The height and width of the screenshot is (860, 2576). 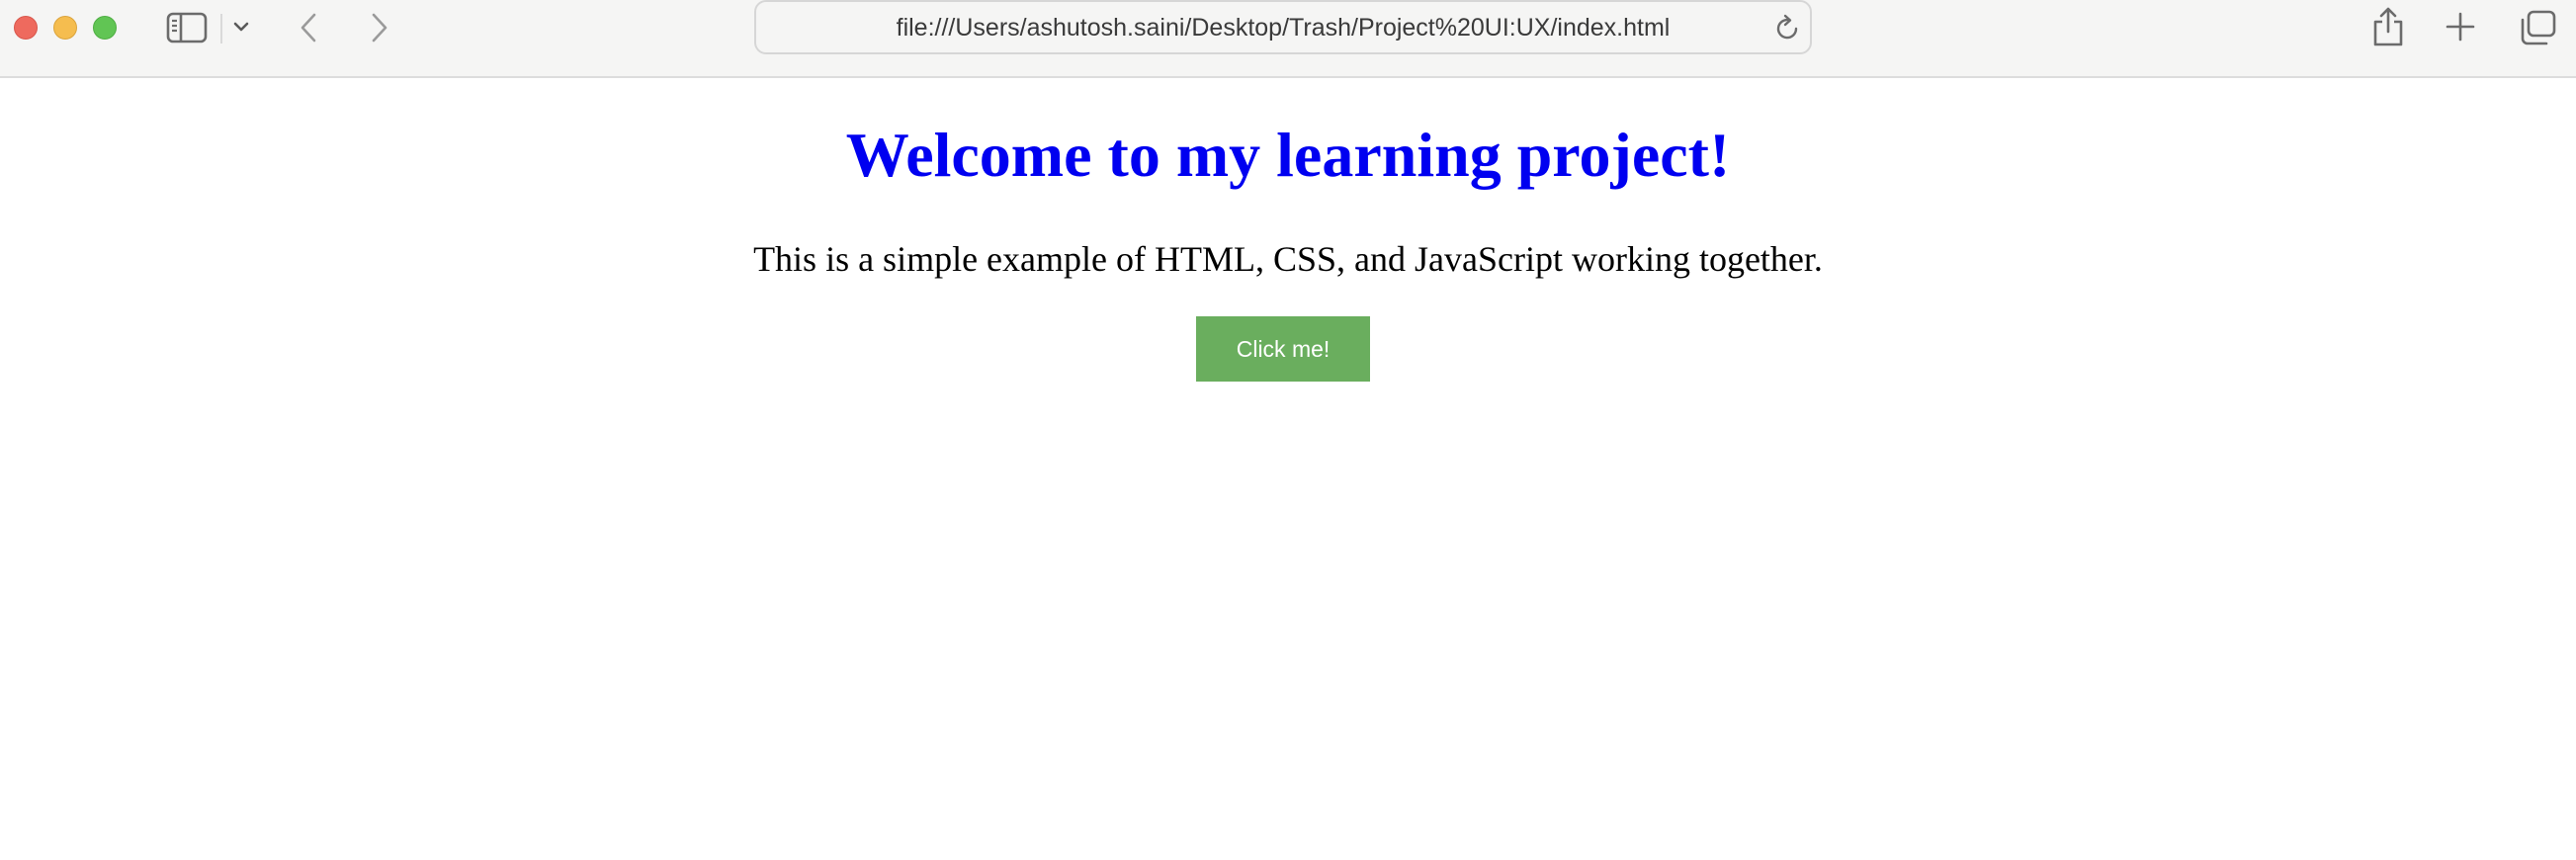 What do you see at coordinates (1288, 155) in the screenshot?
I see `page-title: Welcome to my learning project!` at bounding box center [1288, 155].